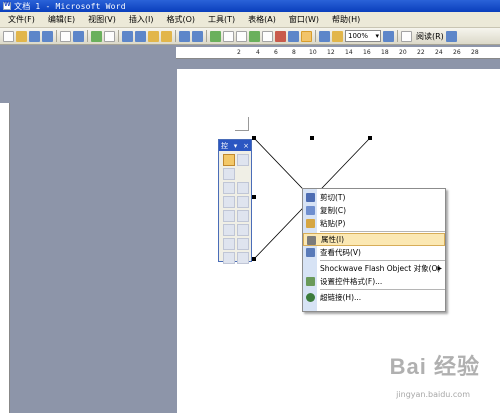 The width and height of the screenshot is (500, 413). Describe the element at coordinates (229, 160) in the screenshot. I see `design-mode-icon` at that location.